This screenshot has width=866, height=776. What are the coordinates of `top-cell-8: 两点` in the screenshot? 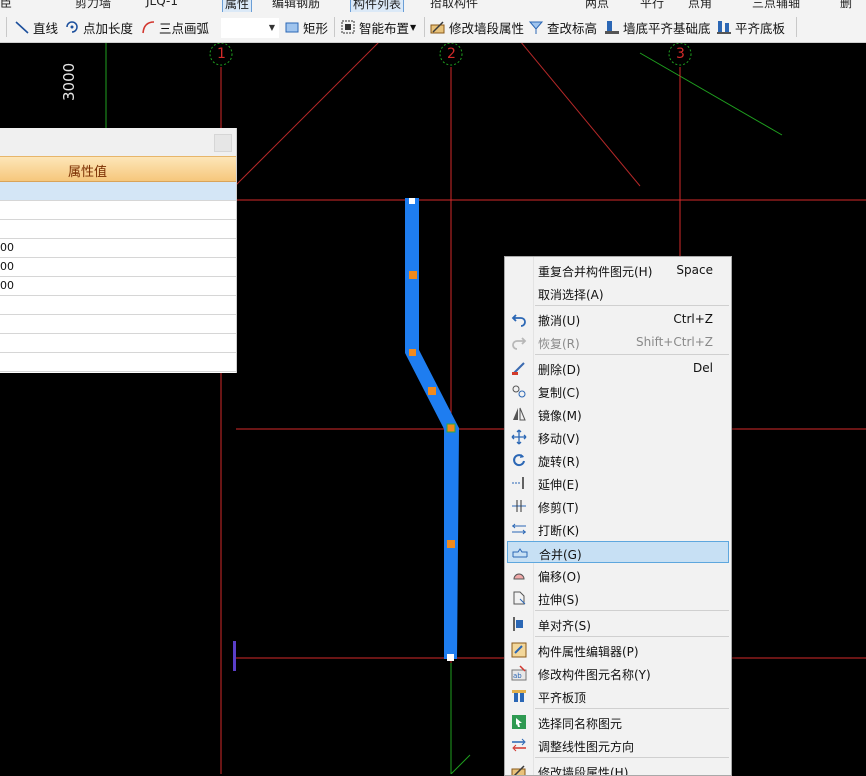 It's located at (597, 5).